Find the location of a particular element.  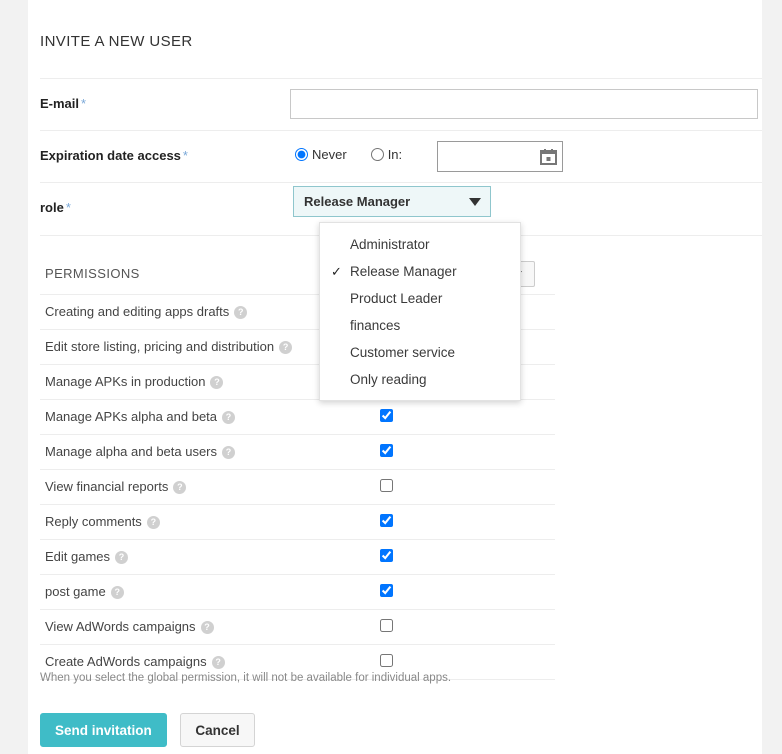

role-option: Customer service is located at coordinates (420, 352).